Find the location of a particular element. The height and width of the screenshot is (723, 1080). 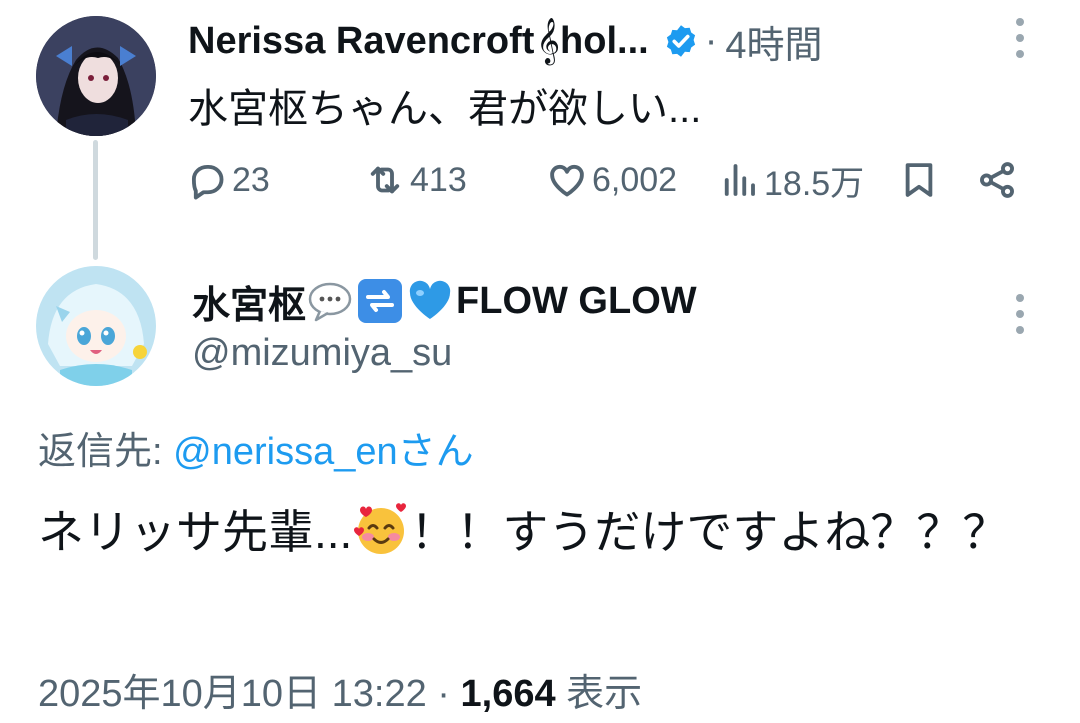

smiling-face-with-hearts-emoji-icon is located at coordinates (381, 529).